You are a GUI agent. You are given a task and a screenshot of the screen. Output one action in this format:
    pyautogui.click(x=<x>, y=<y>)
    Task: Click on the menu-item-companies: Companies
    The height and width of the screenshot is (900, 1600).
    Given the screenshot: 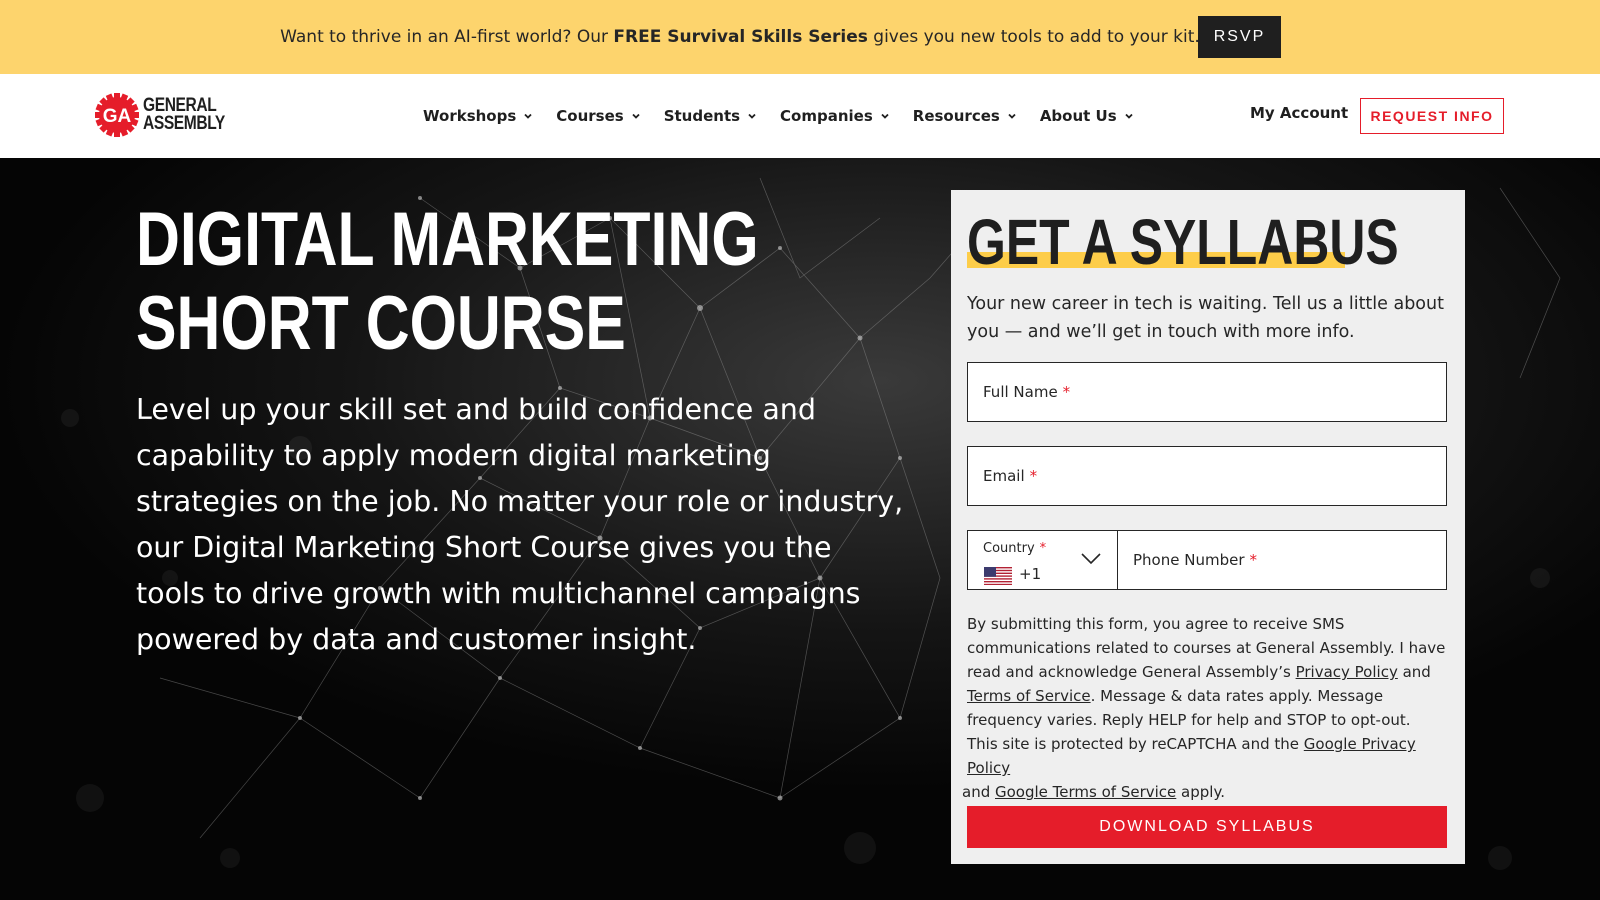 What is the action you would take?
    pyautogui.click(x=834, y=116)
    